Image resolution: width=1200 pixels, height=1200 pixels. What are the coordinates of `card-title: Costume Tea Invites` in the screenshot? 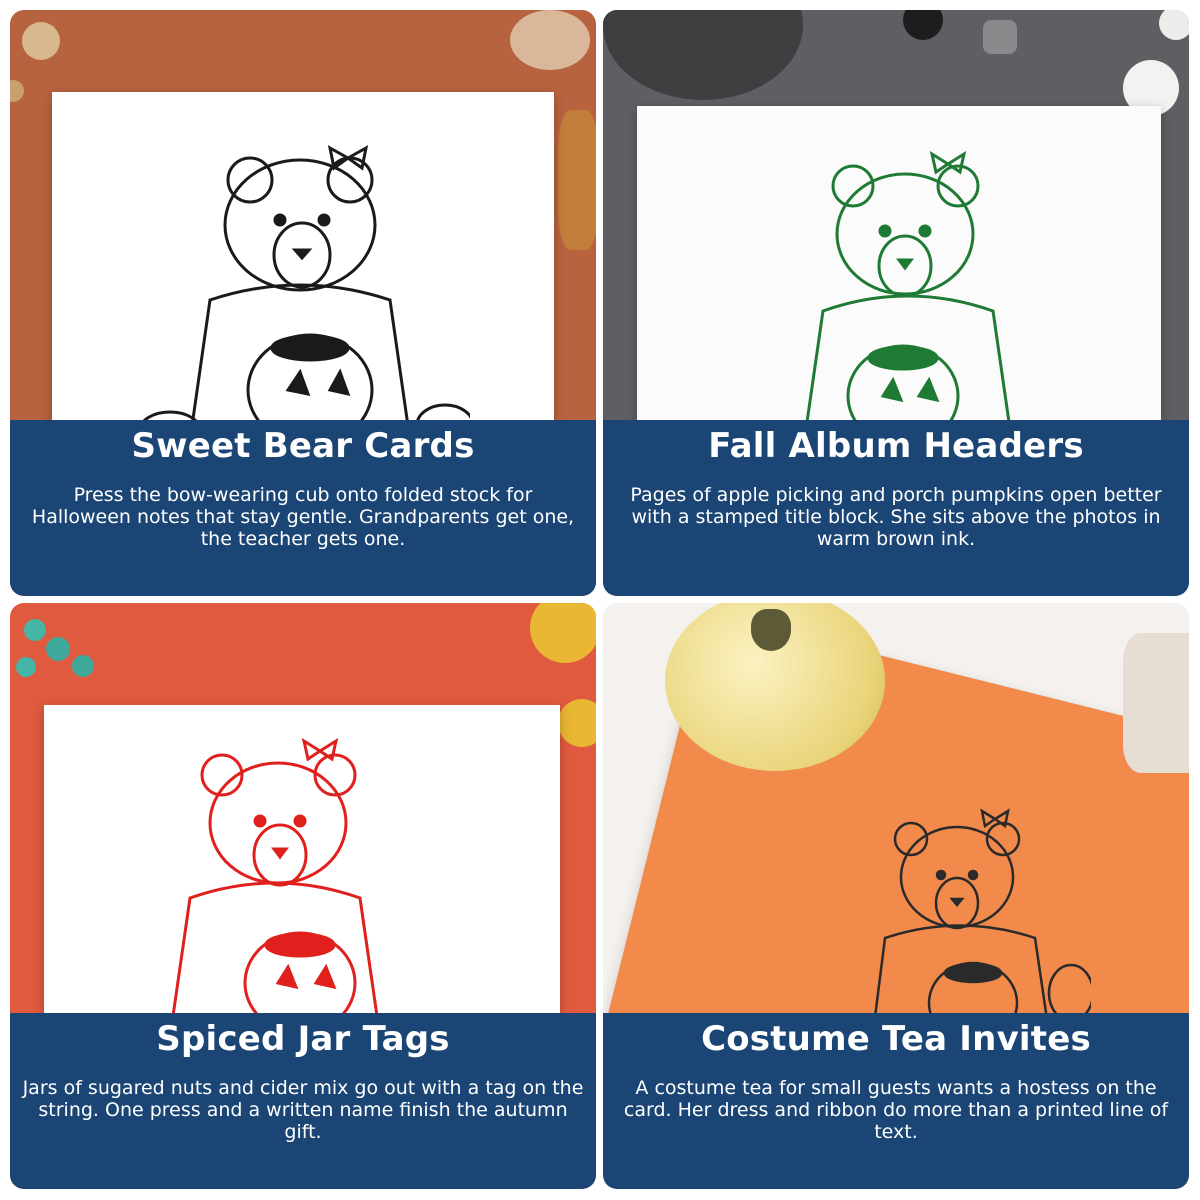 It's located at (896, 1039).